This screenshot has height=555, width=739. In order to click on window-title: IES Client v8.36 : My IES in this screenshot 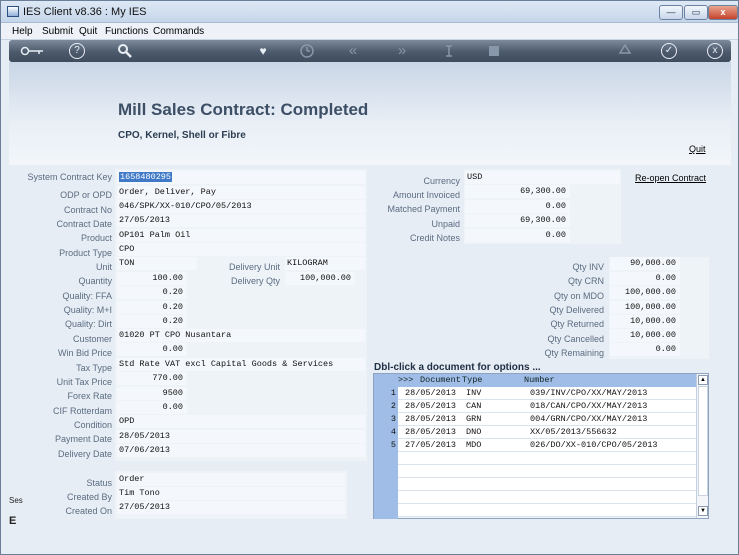, I will do `click(85, 12)`.